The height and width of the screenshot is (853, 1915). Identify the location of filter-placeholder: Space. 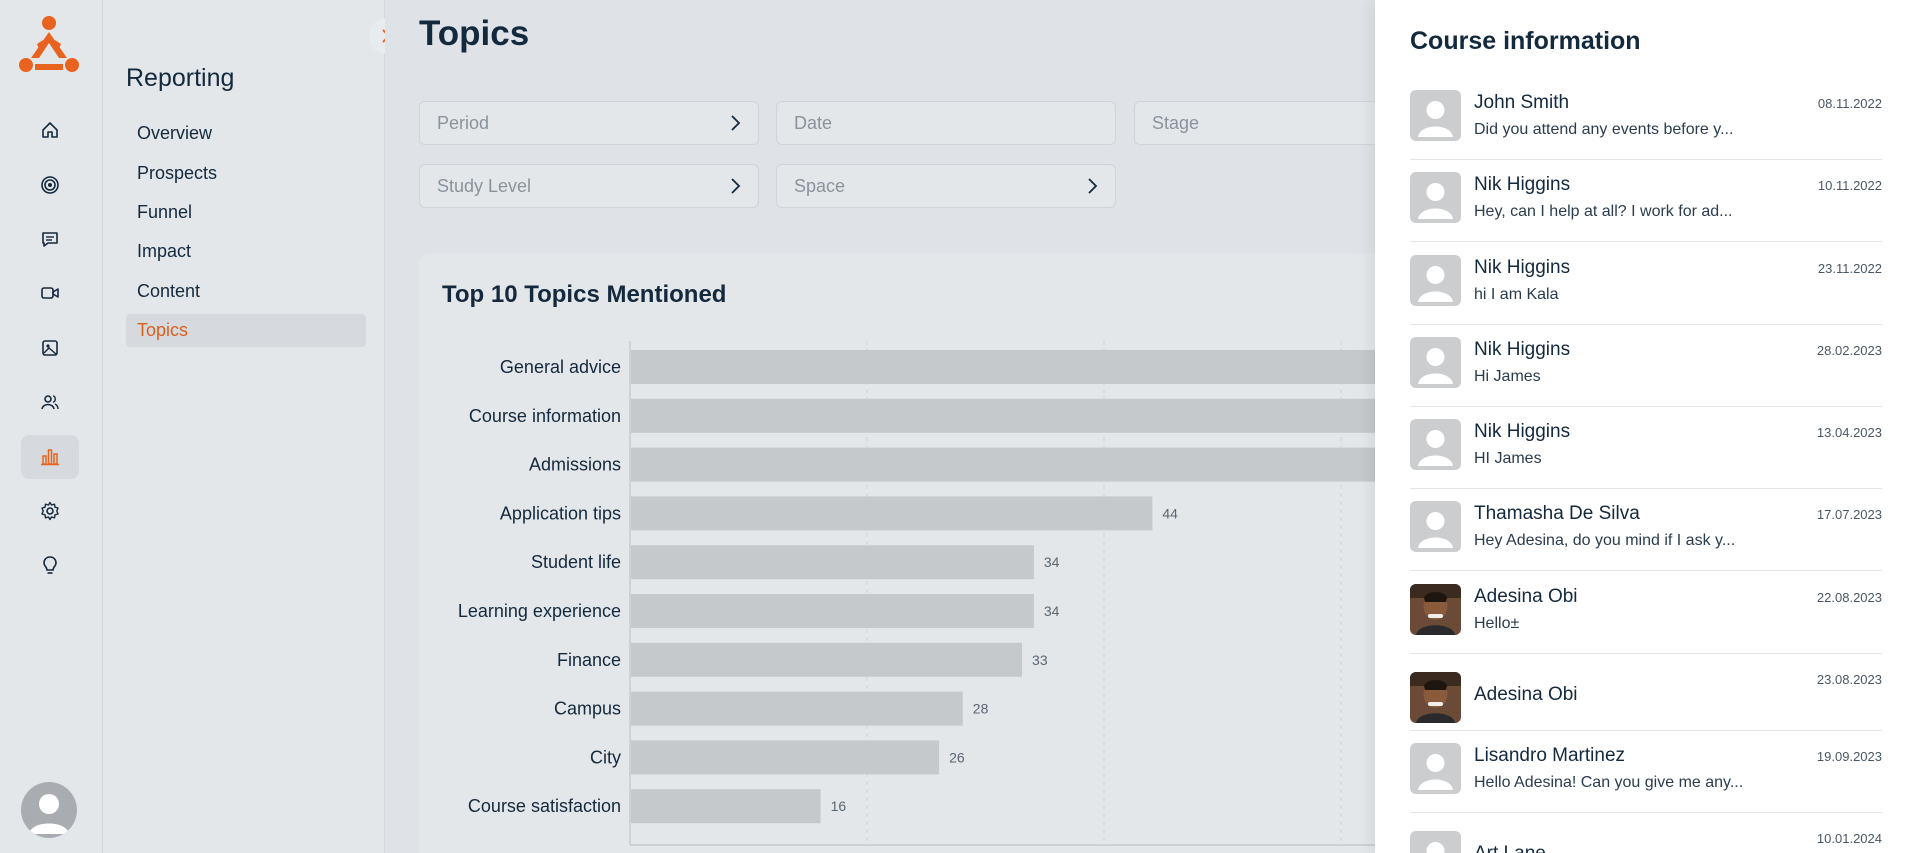
(820, 185).